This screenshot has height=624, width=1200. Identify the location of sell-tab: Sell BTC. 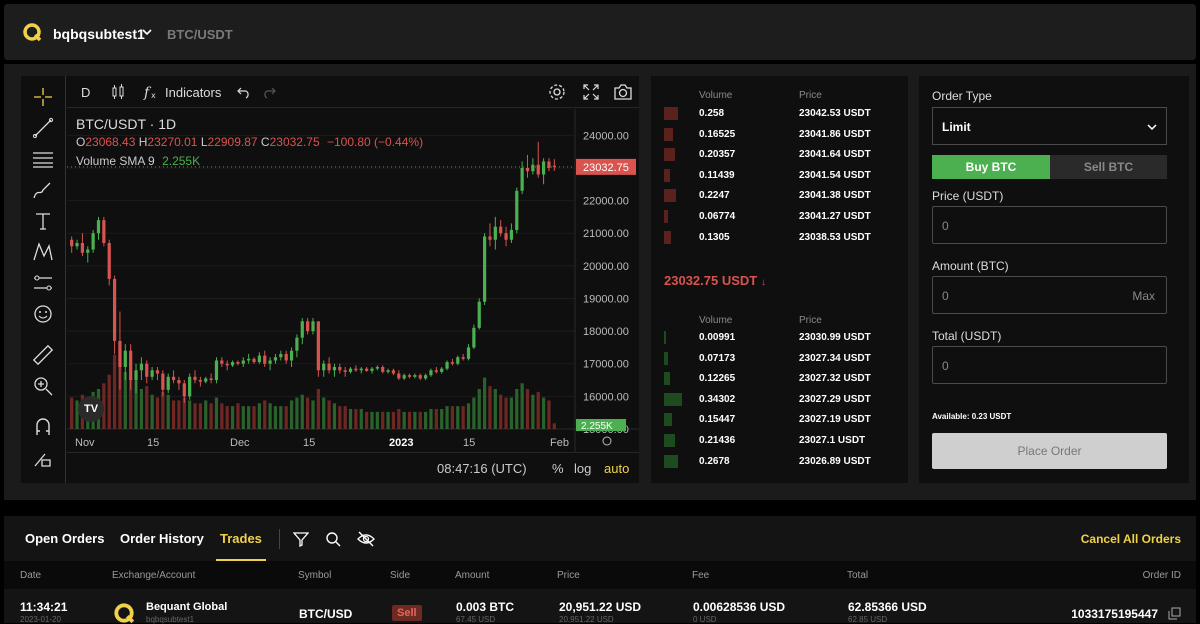
(1108, 167).